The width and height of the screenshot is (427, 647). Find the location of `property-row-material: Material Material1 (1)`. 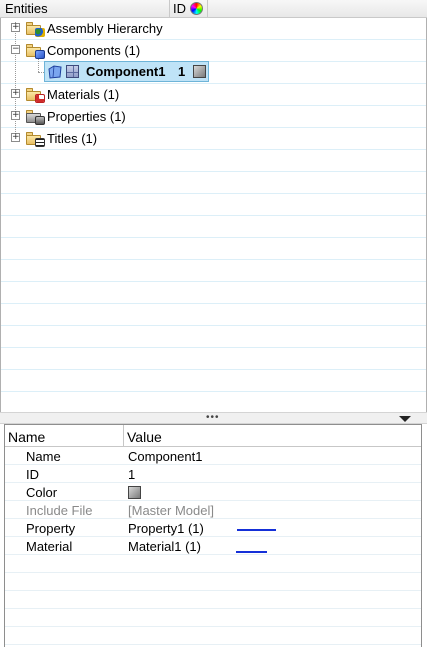

property-row-material: Material Material1 (1) is located at coordinates (213, 547).